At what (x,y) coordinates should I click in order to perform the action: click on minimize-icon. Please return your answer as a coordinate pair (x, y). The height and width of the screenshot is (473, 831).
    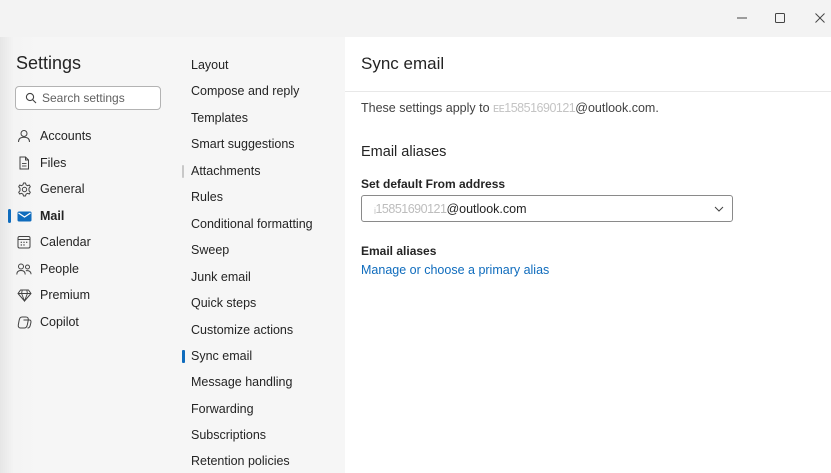
    Looking at the image, I should click on (742, 18).